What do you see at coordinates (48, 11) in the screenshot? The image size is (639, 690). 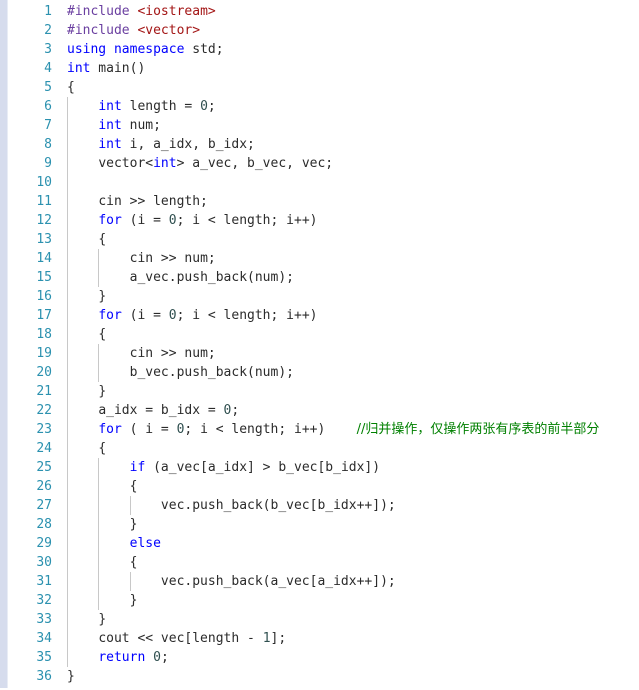 I see `line-number: 1` at bounding box center [48, 11].